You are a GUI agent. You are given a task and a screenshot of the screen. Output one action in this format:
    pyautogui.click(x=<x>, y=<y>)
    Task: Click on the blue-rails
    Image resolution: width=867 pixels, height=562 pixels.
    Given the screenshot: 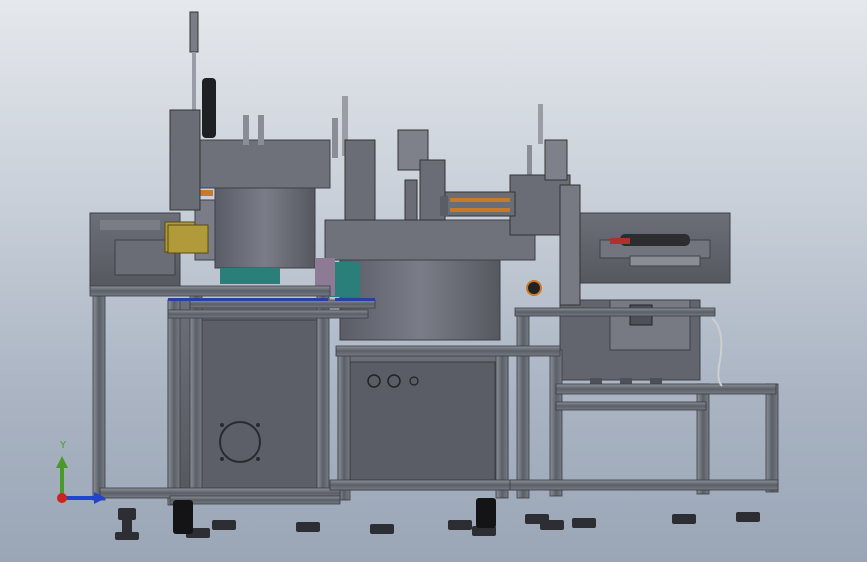 What is the action you would take?
    pyautogui.click(x=271, y=299)
    